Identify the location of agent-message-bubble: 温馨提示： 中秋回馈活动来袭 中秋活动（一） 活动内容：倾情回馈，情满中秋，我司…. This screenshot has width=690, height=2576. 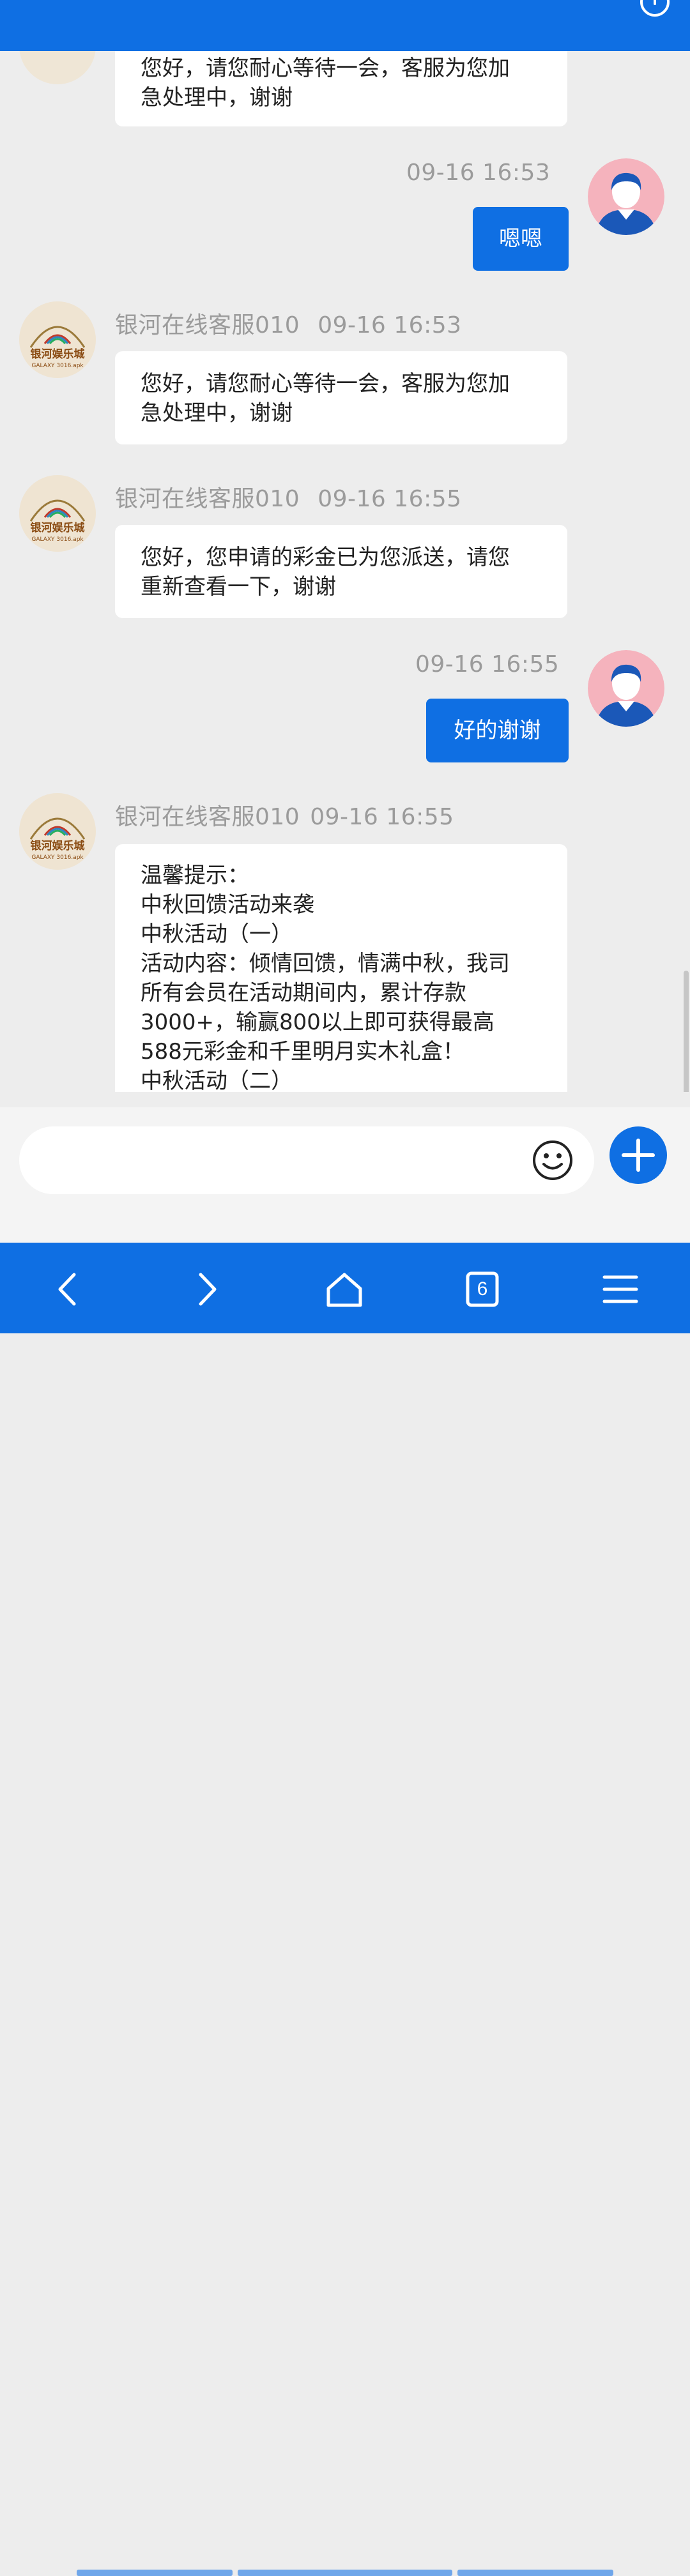
(341, 968).